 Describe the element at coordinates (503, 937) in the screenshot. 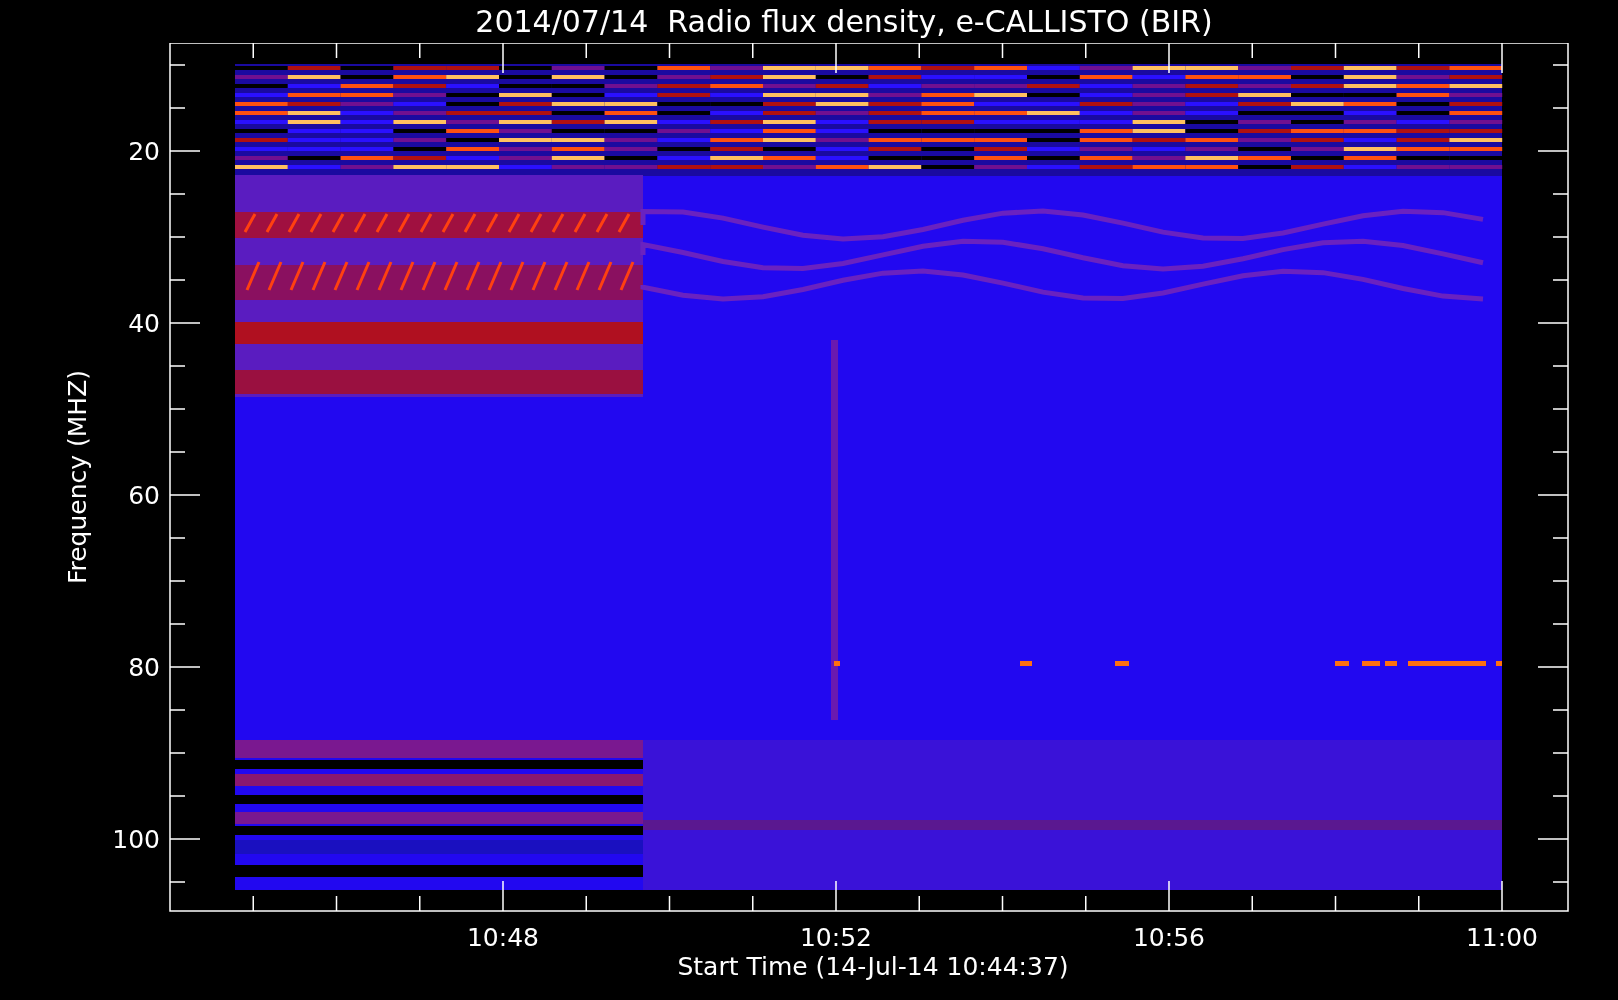

I see `tick-label: 10:48` at that location.